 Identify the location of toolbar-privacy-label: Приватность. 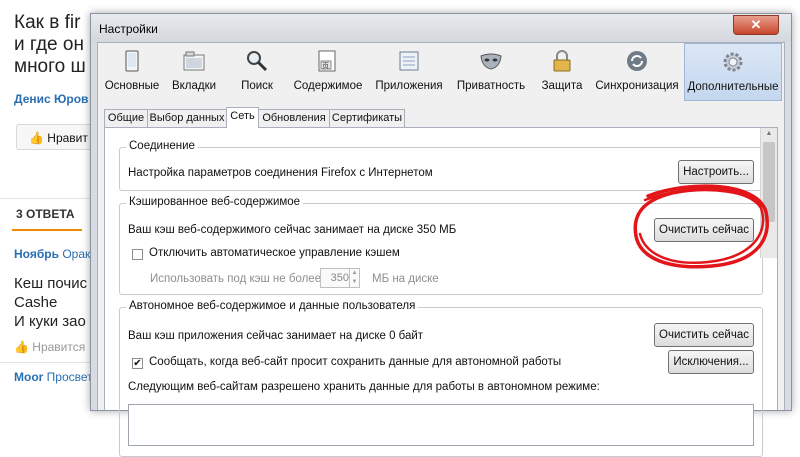
(491, 86).